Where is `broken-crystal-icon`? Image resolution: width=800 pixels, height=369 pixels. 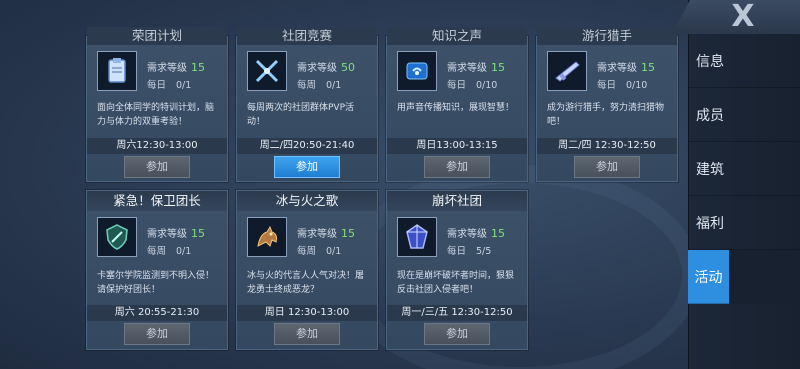
broken-crystal-icon is located at coordinates (417, 237).